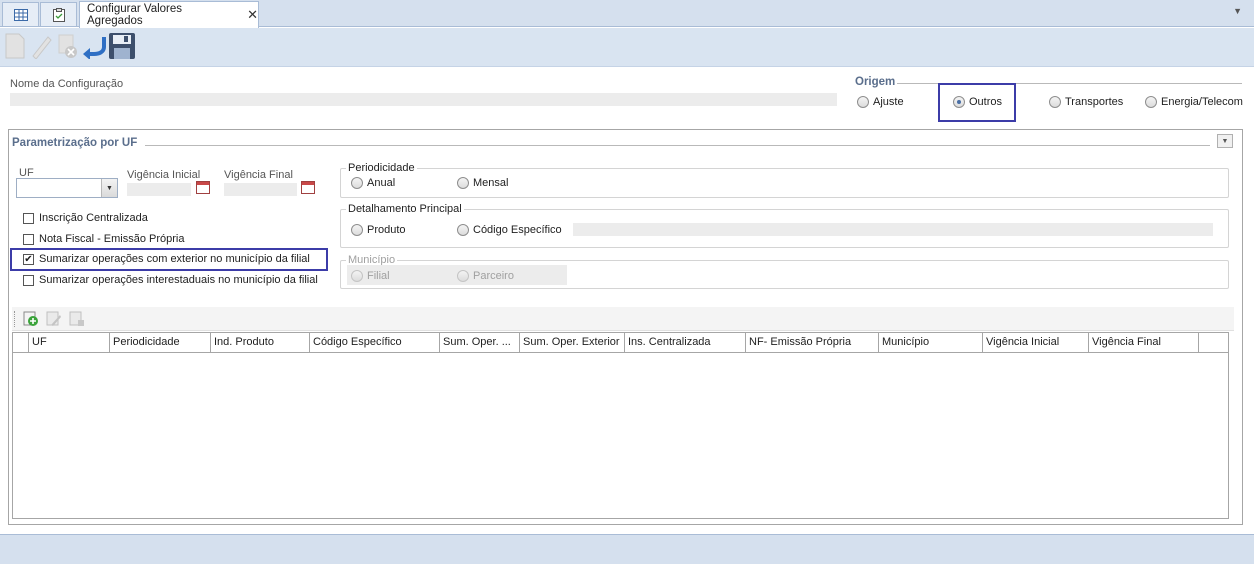  I want to click on delete-row-button, so click(77, 320).